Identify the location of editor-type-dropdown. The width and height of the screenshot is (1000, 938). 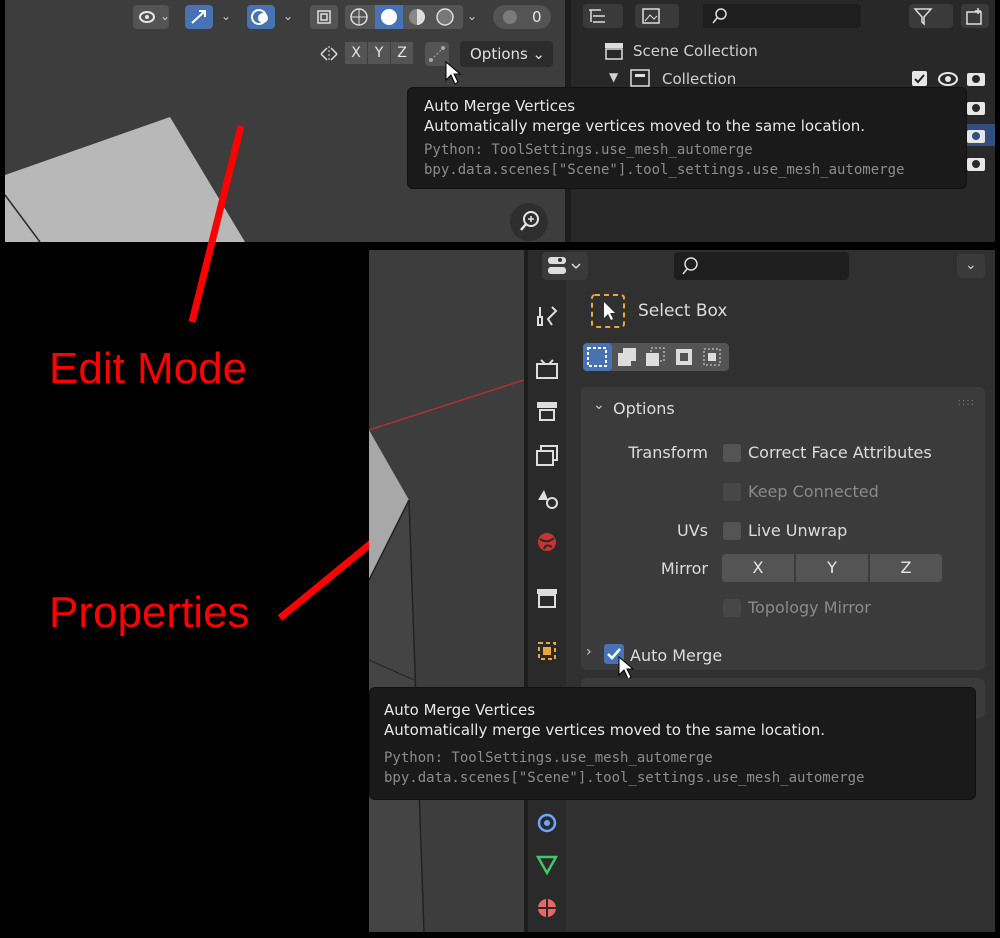
(565, 266).